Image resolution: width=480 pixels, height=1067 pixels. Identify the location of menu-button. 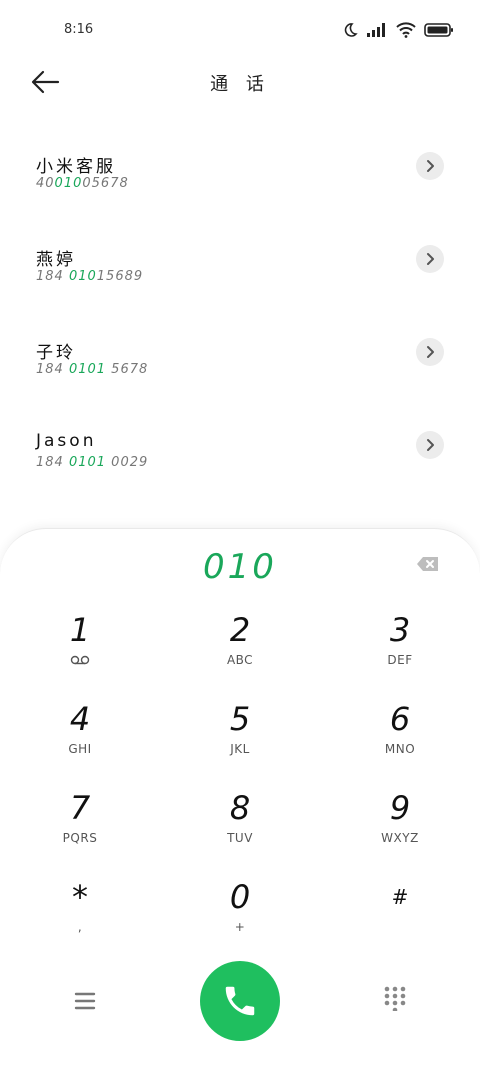
(85, 1001).